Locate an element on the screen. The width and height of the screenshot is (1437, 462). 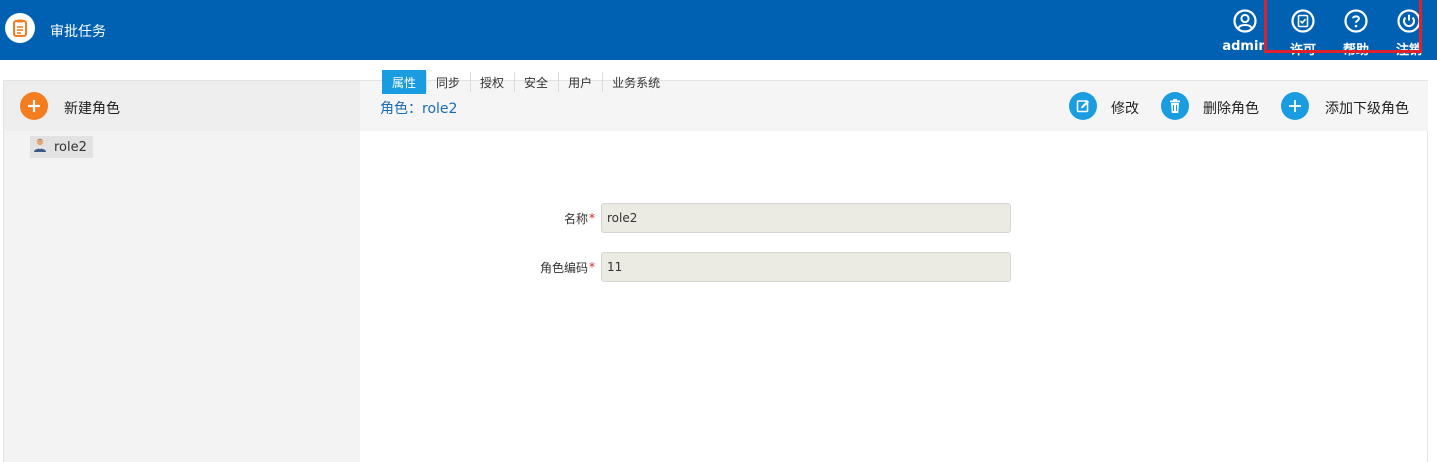
user-circle-icon is located at coordinates (1245, 21).